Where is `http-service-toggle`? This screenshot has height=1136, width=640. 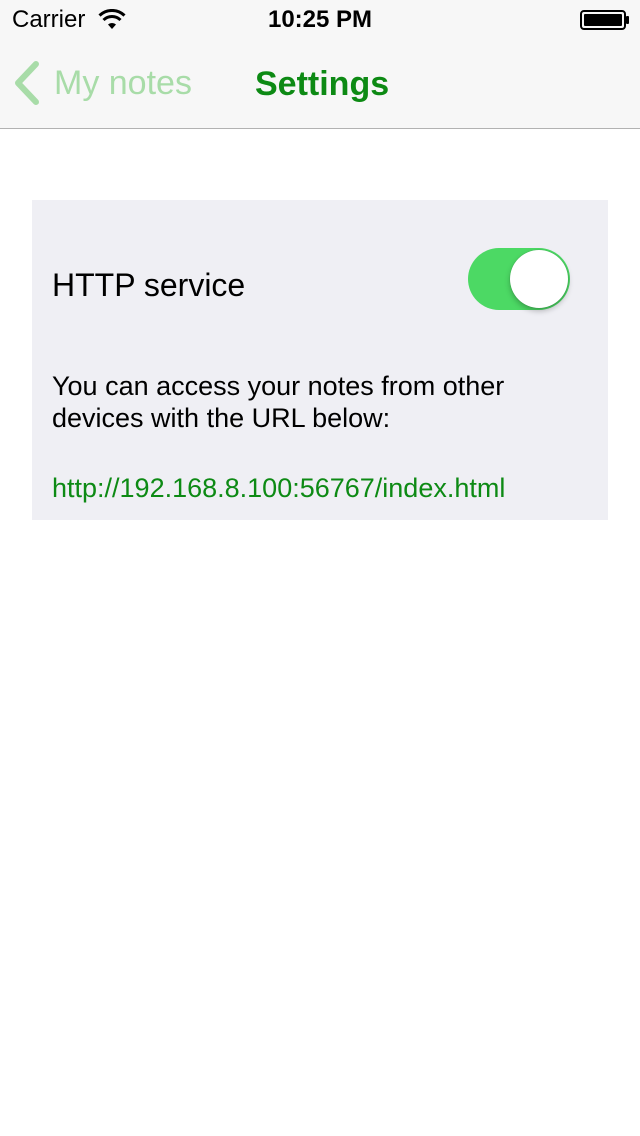
http-service-toggle is located at coordinates (519, 279).